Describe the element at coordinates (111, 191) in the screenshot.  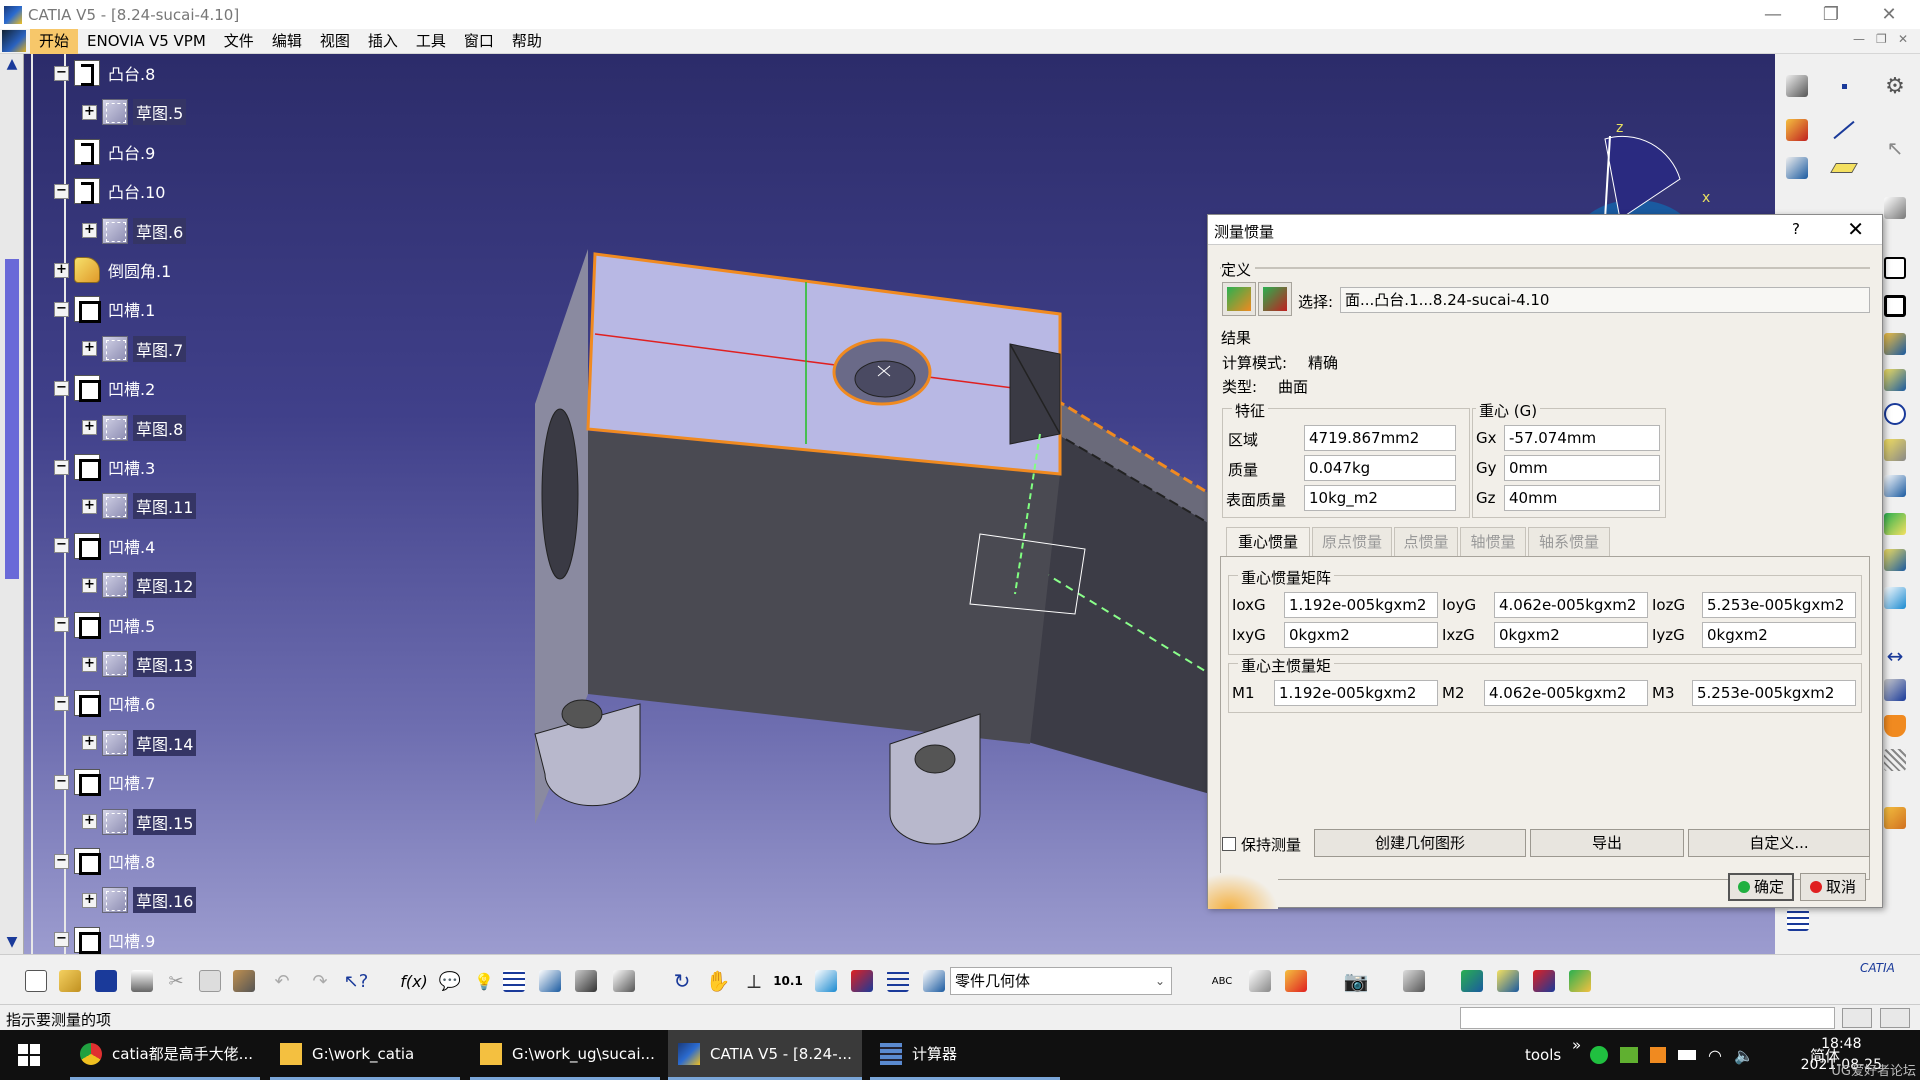
I see `tree-node: − 凸台.10` at that location.